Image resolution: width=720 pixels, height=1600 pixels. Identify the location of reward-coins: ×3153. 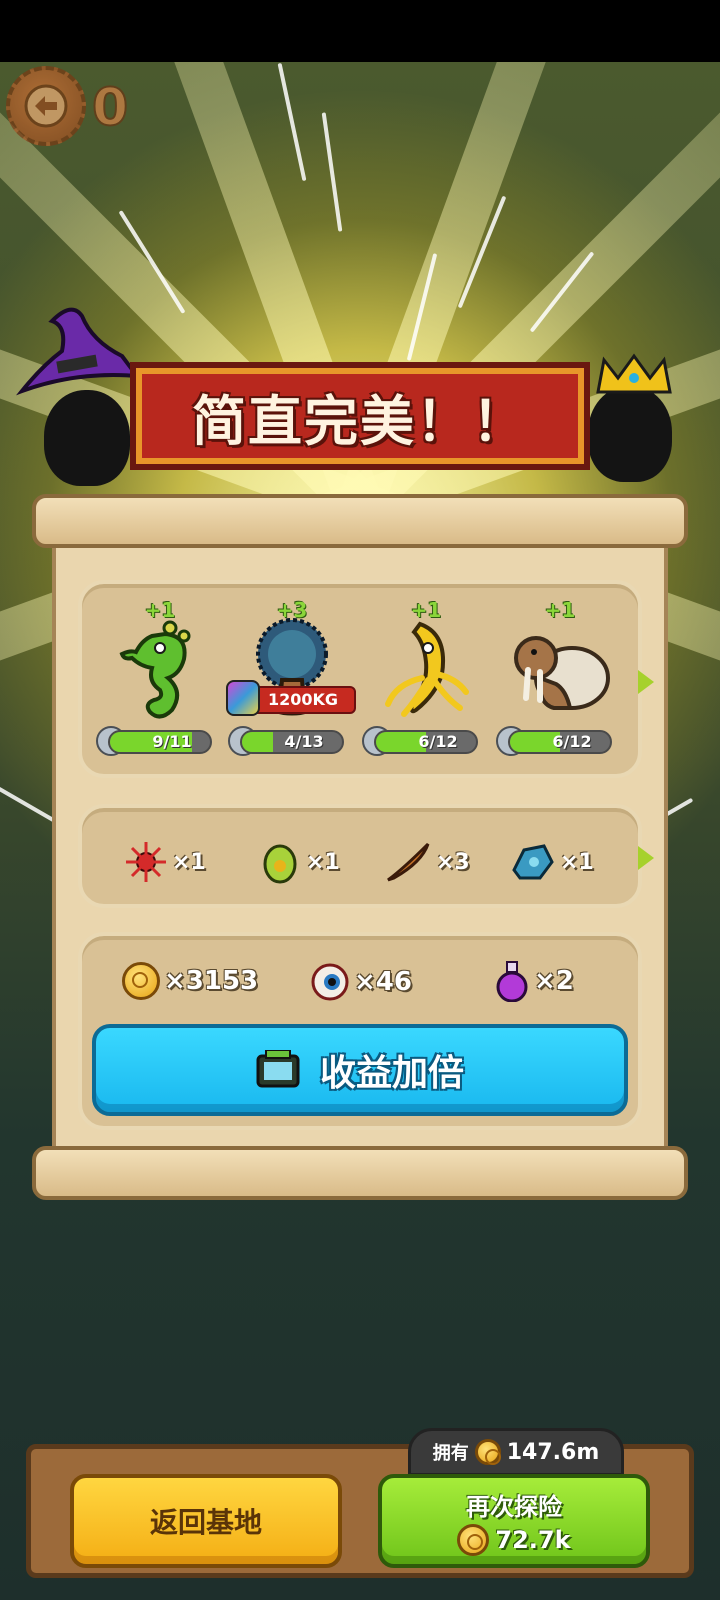
(190, 981).